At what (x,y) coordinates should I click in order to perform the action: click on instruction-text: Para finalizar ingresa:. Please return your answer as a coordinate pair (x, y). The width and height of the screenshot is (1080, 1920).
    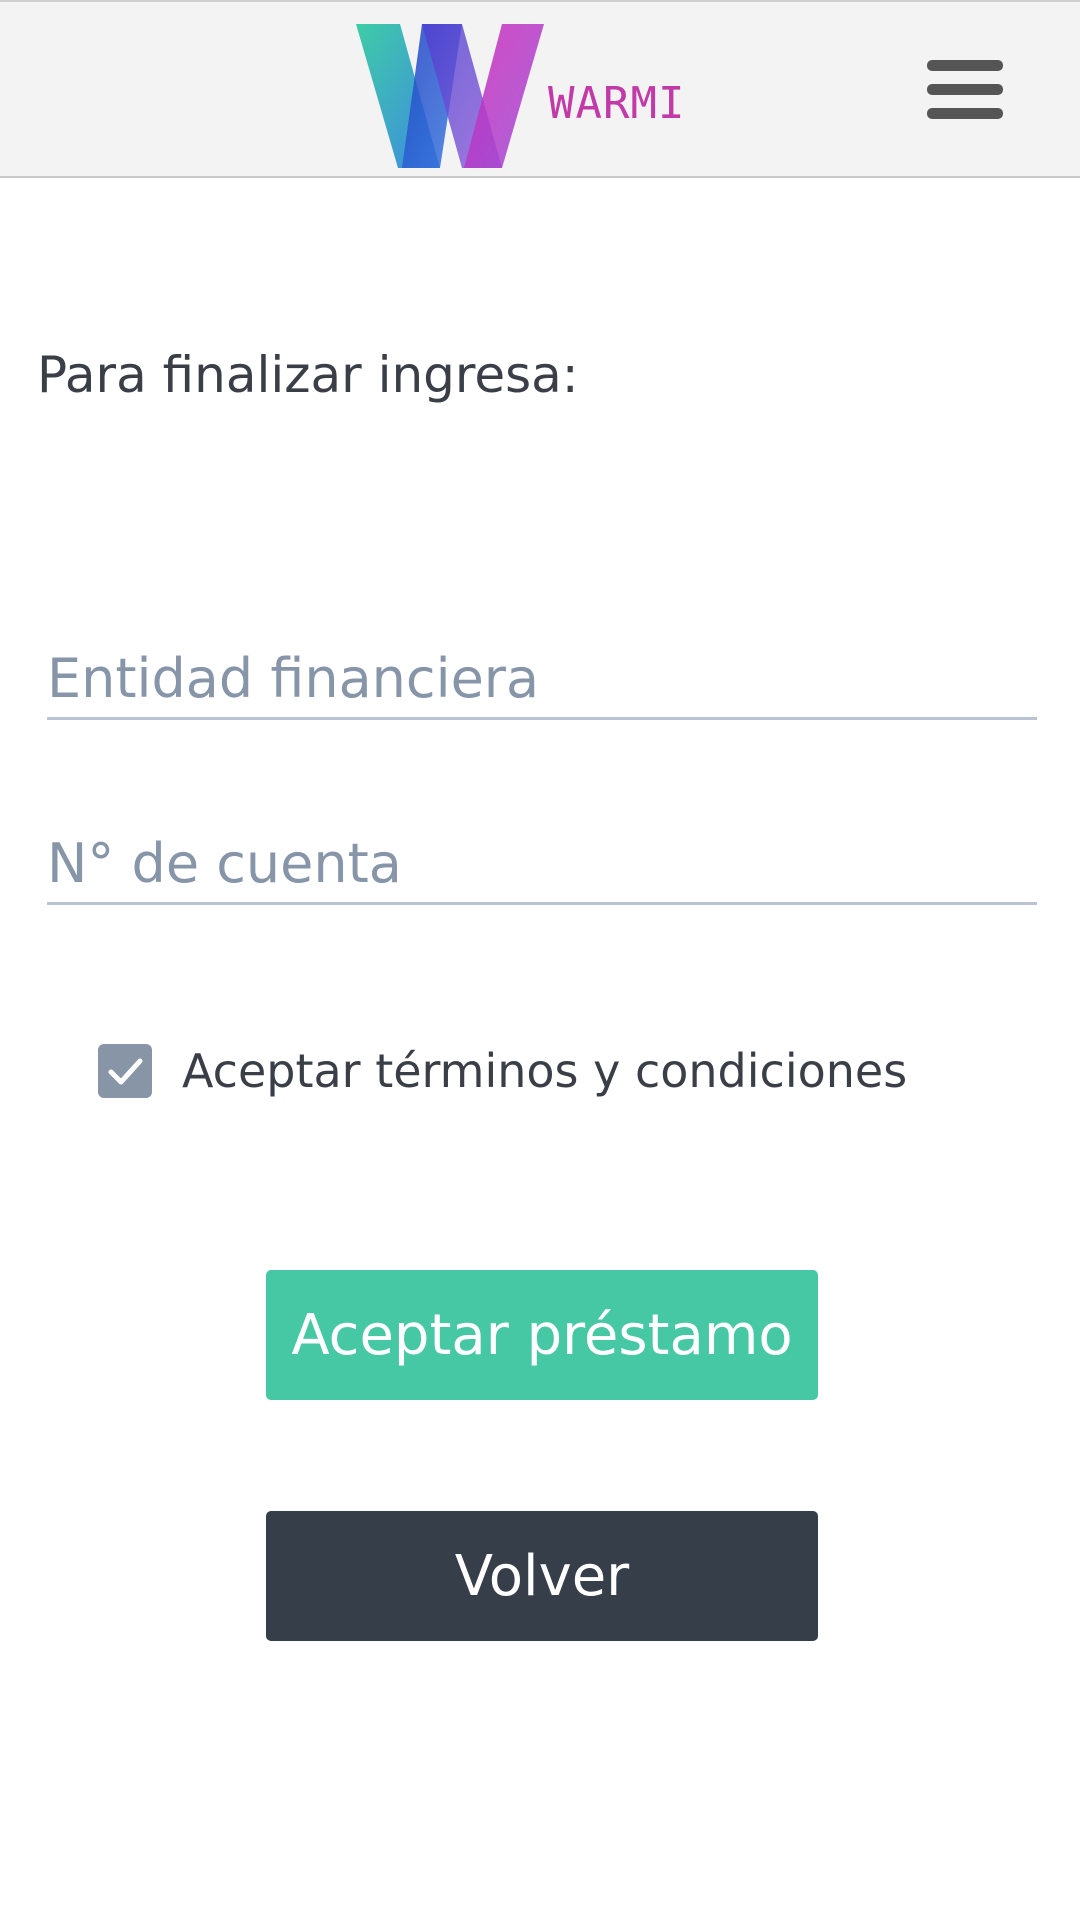
    Looking at the image, I should click on (308, 375).